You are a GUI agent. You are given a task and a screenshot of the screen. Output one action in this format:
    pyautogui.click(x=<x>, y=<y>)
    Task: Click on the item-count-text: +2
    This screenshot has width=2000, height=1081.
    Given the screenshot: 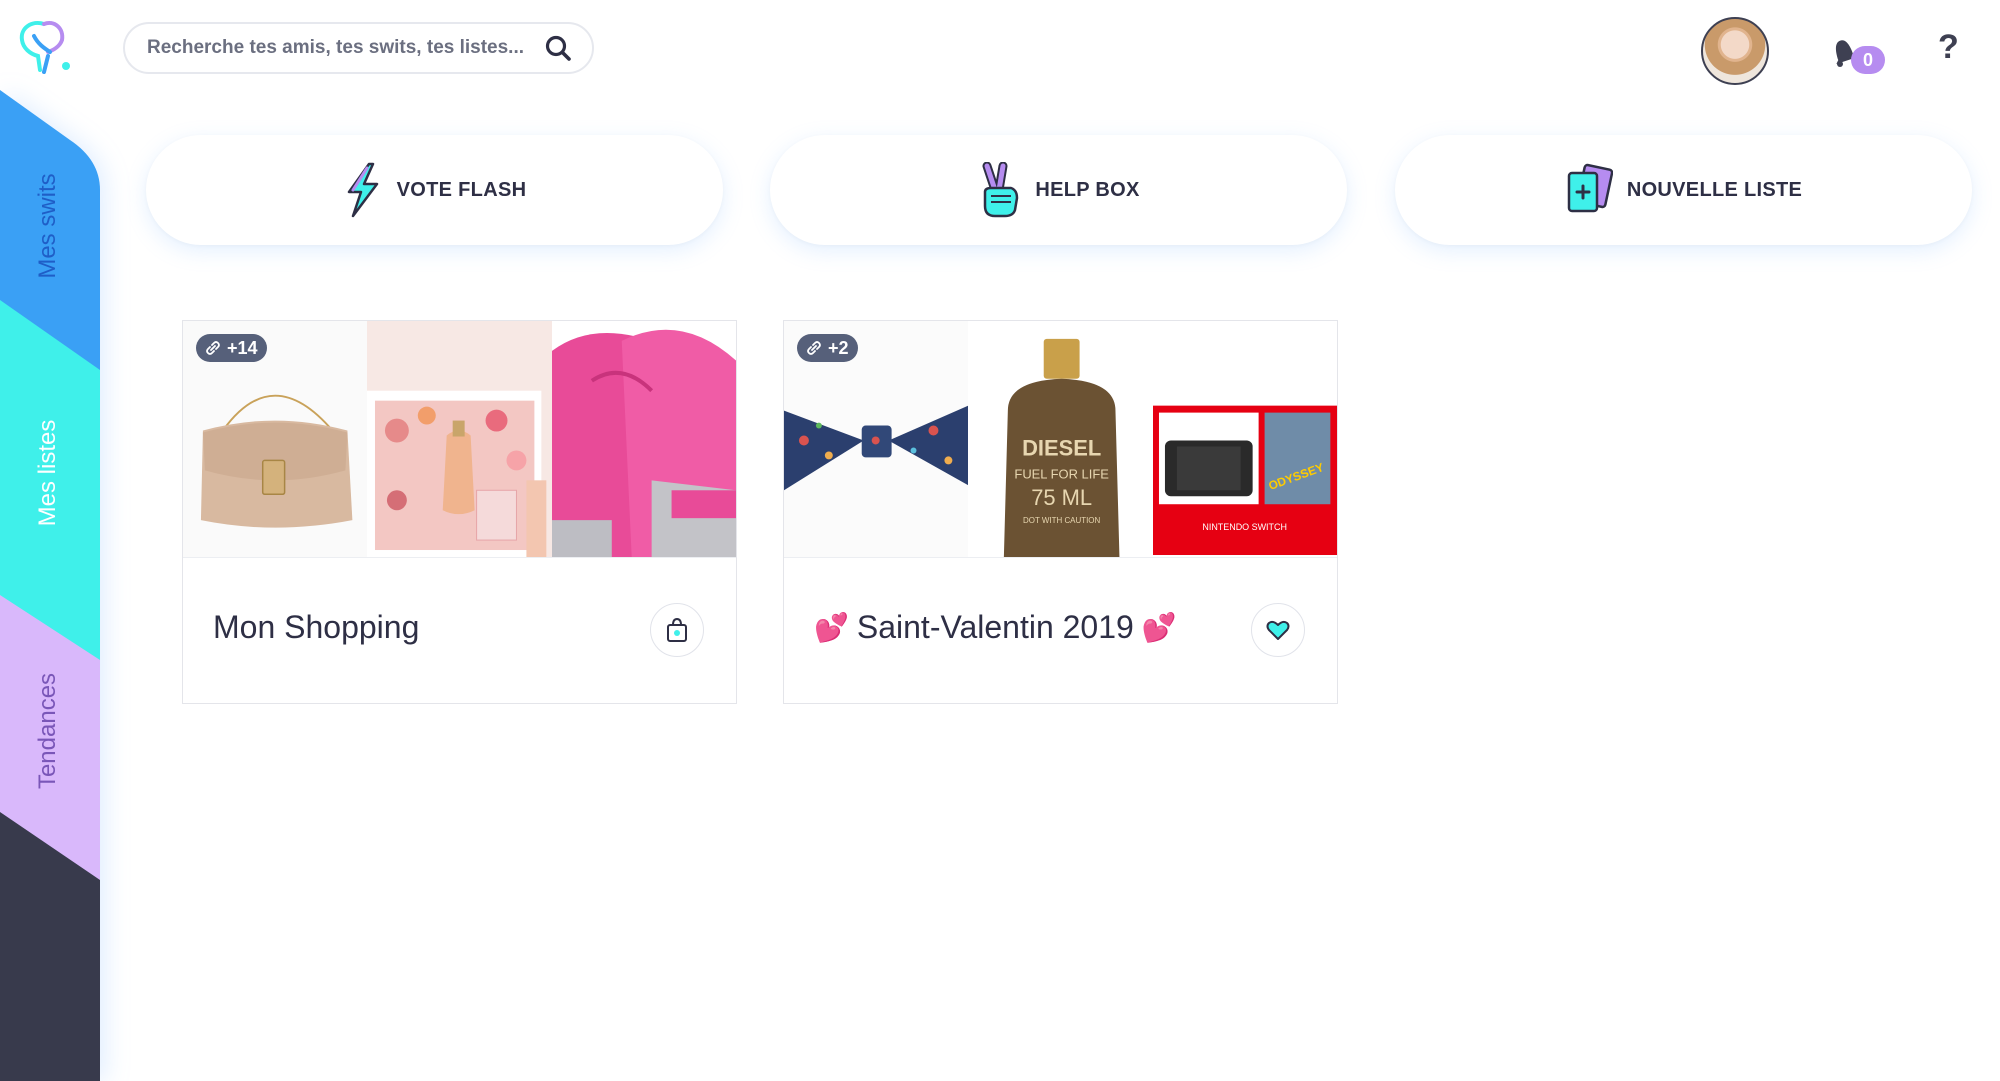 What is the action you would take?
    pyautogui.click(x=838, y=347)
    